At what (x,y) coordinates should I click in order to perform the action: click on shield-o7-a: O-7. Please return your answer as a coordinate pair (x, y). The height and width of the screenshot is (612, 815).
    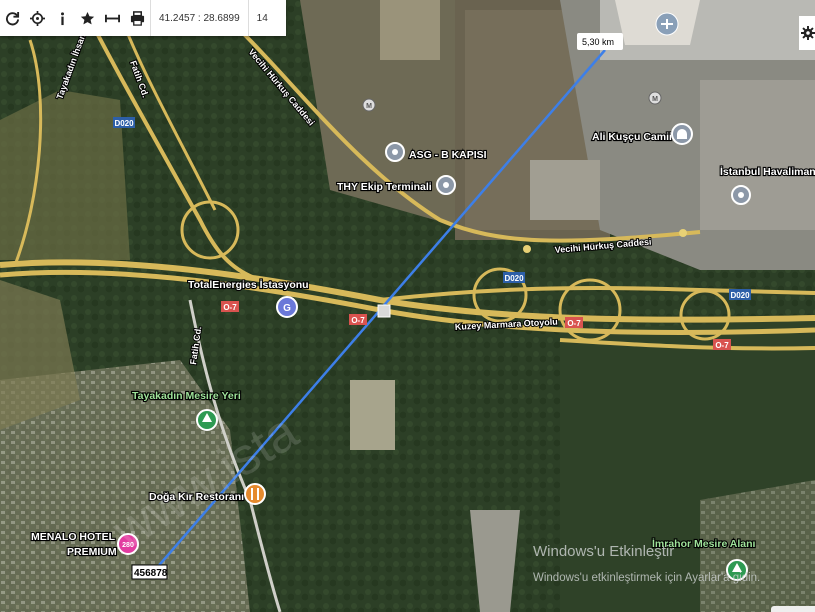
    Looking at the image, I should click on (230, 306).